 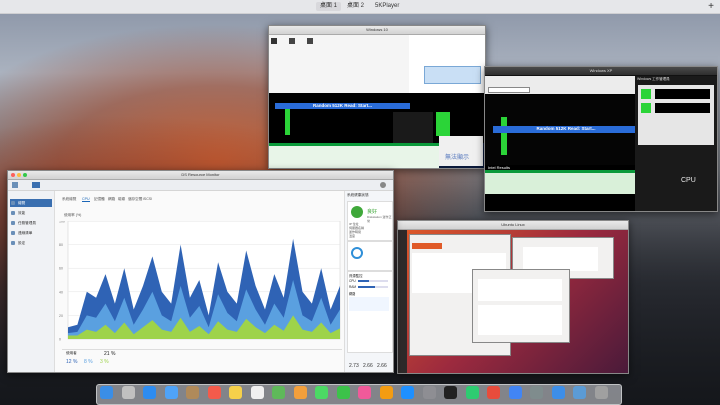 What do you see at coordinates (513, 225) in the screenshot?
I see `ubuntu-titlebar: Ubuntu Linux` at bounding box center [513, 225].